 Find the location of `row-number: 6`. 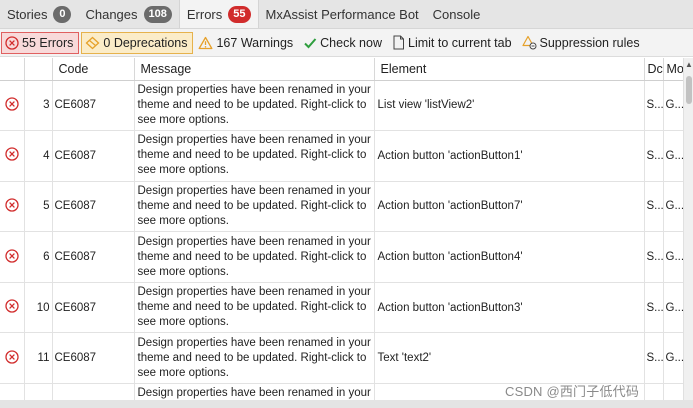

row-number: 6 is located at coordinates (38, 257).